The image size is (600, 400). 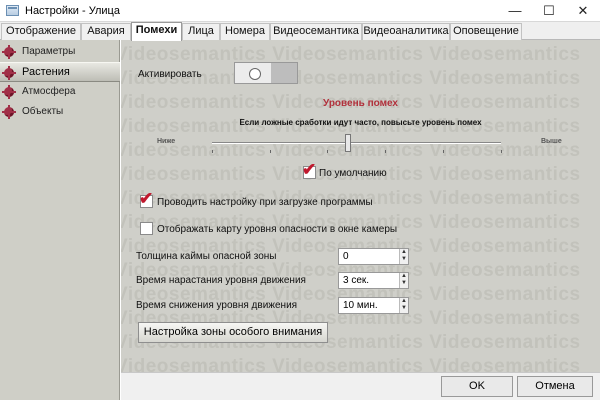 I want to click on attention-zone-settings-button: Настройка зоны особого внимания, so click(x=233, y=332).